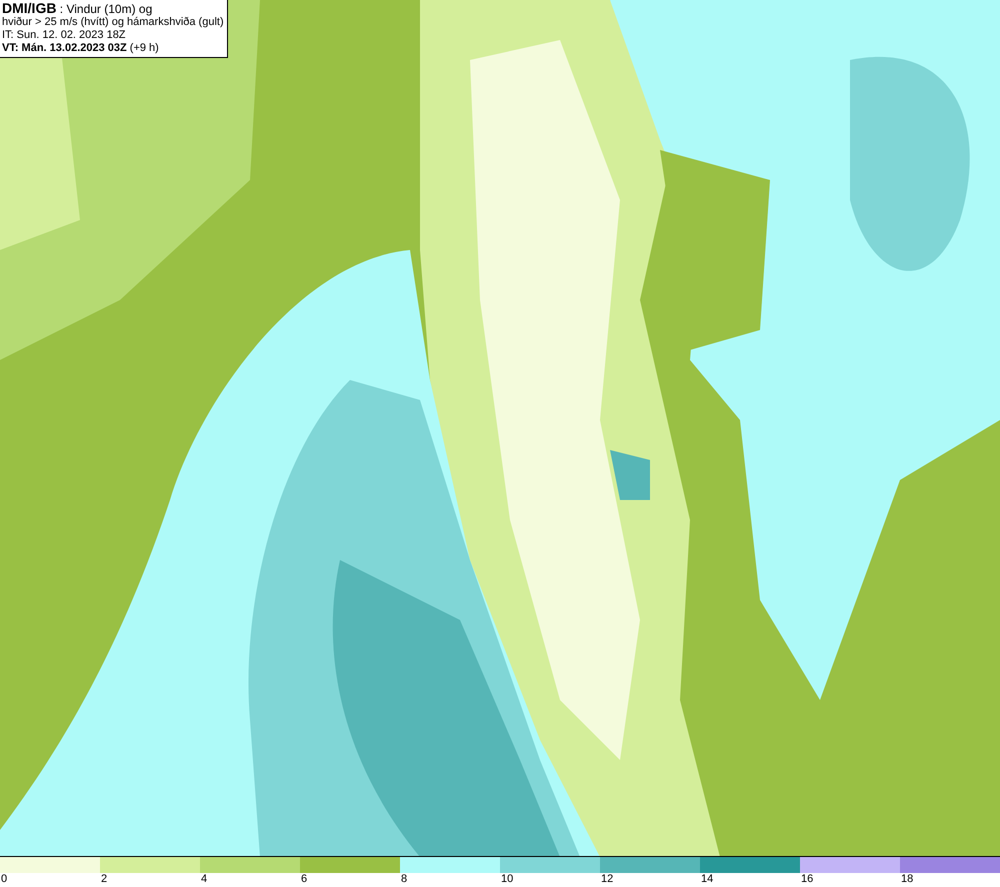 The image size is (1000, 887). Describe the element at coordinates (64, 35) in the screenshot. I see `info-text: IT: Sun. 12. 02. 2023 18Z` at that location.